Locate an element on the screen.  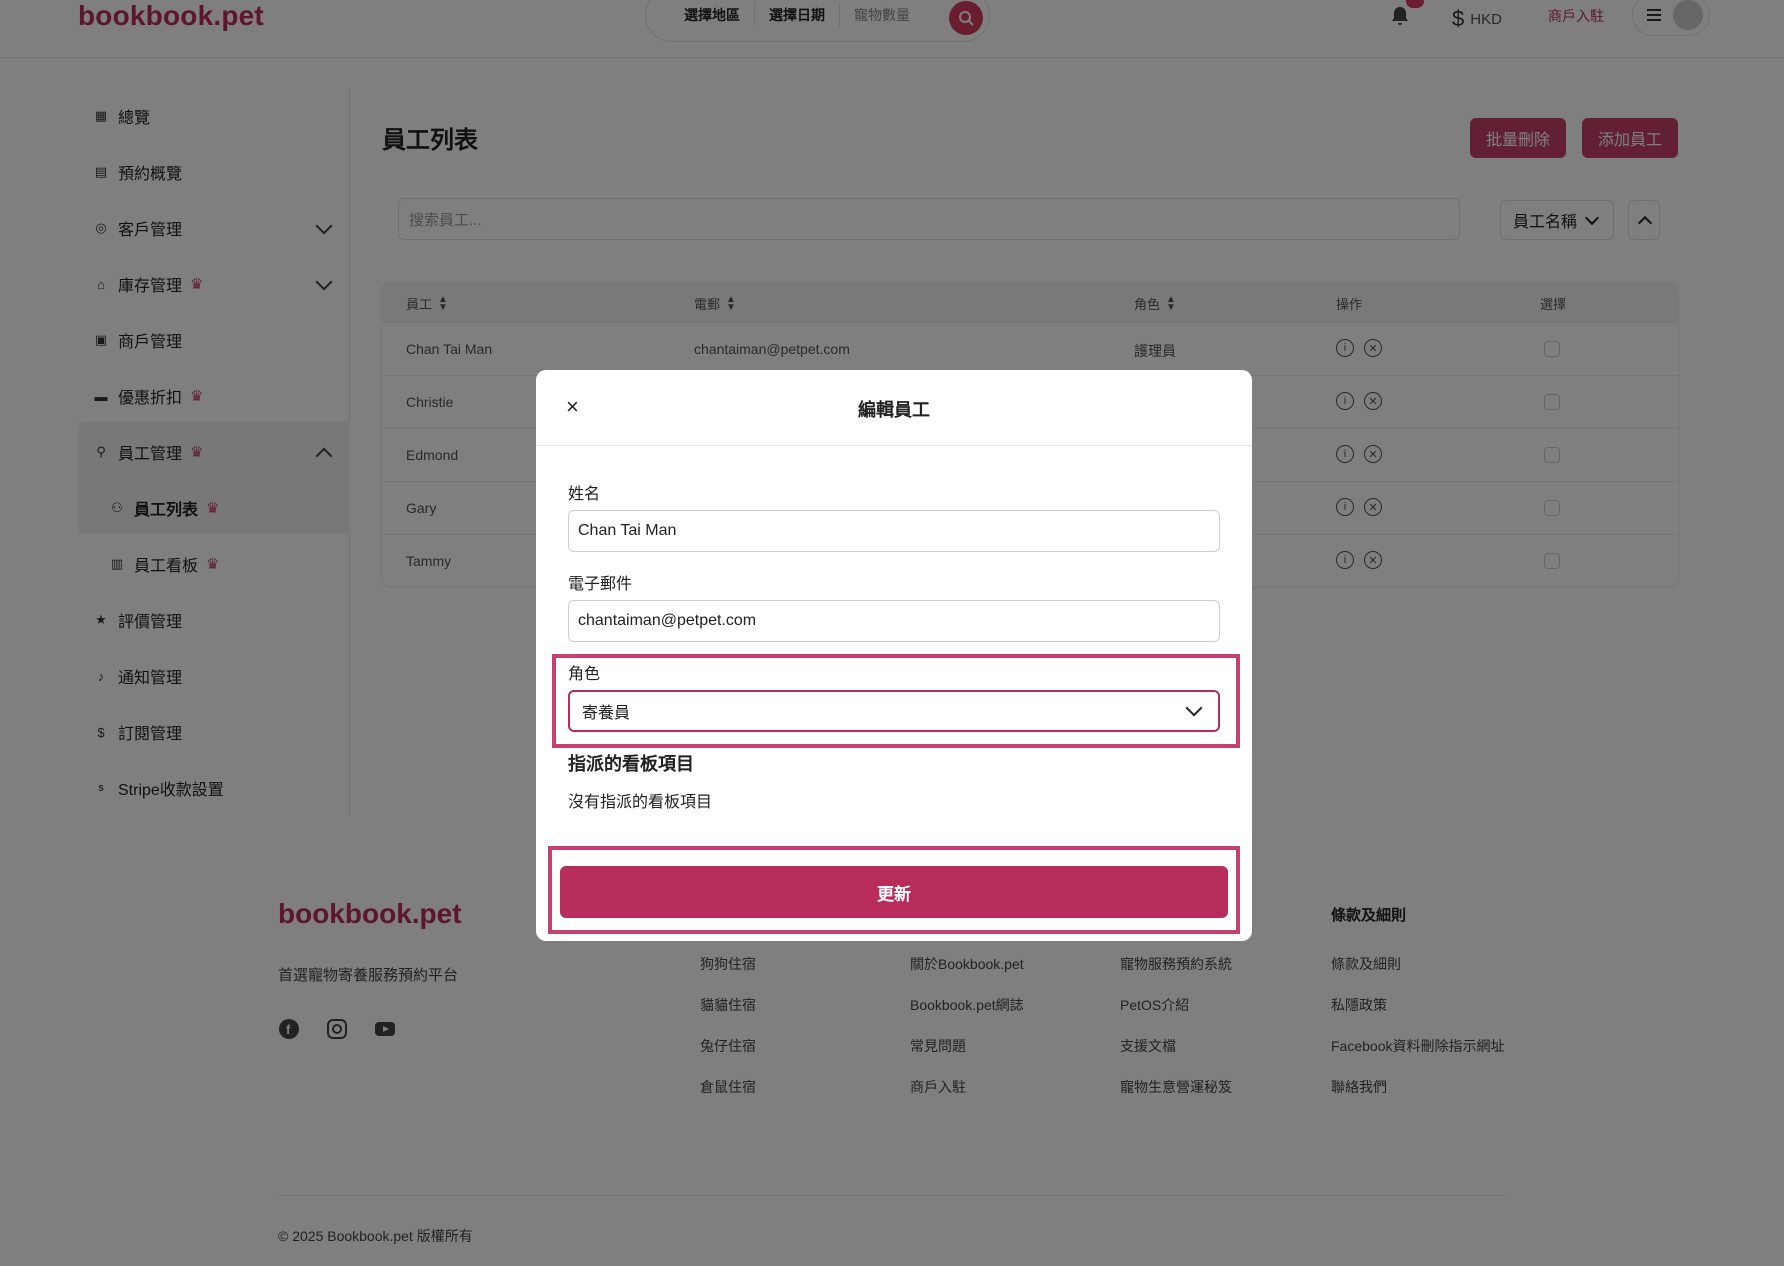
email-label: 電子郵件 is located at coordinates (600, 584).